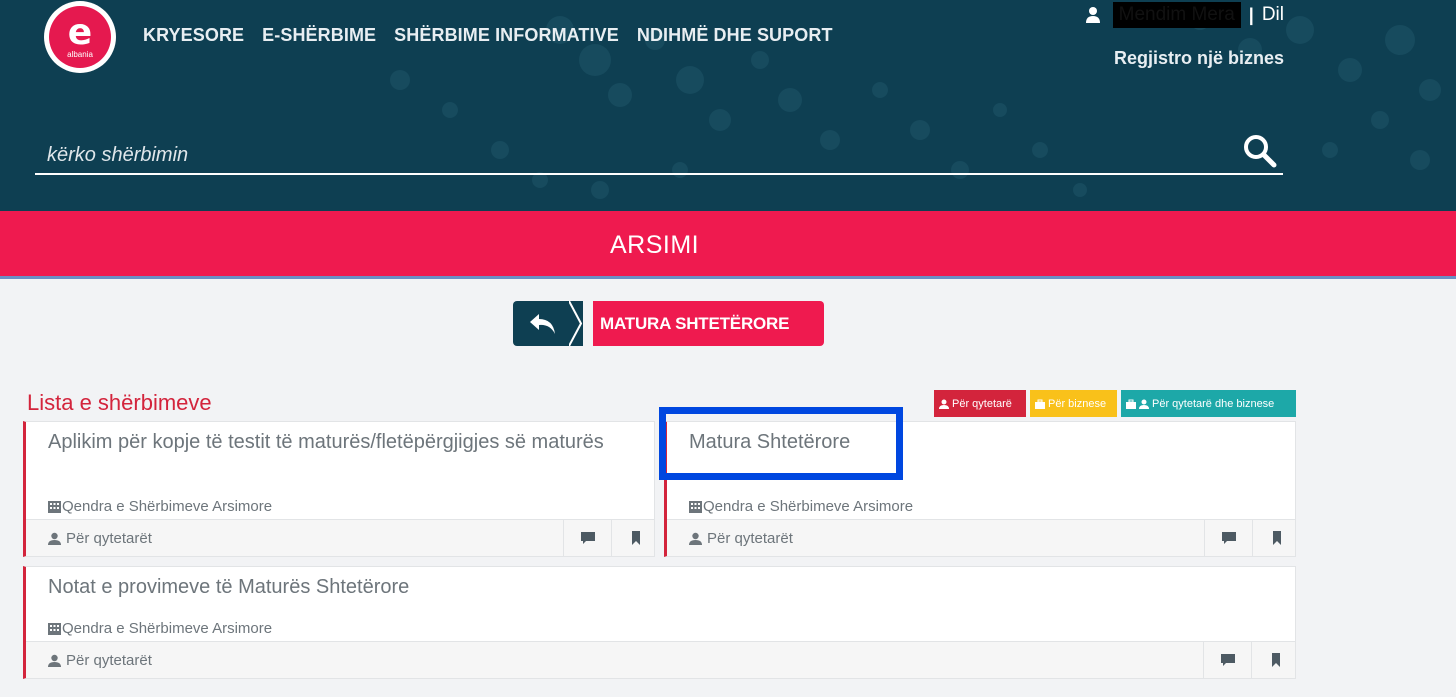  I want to click on nav-item-ndihme-dhe-suport: NDIHMË DHE SUPORT, so click(735, 35).